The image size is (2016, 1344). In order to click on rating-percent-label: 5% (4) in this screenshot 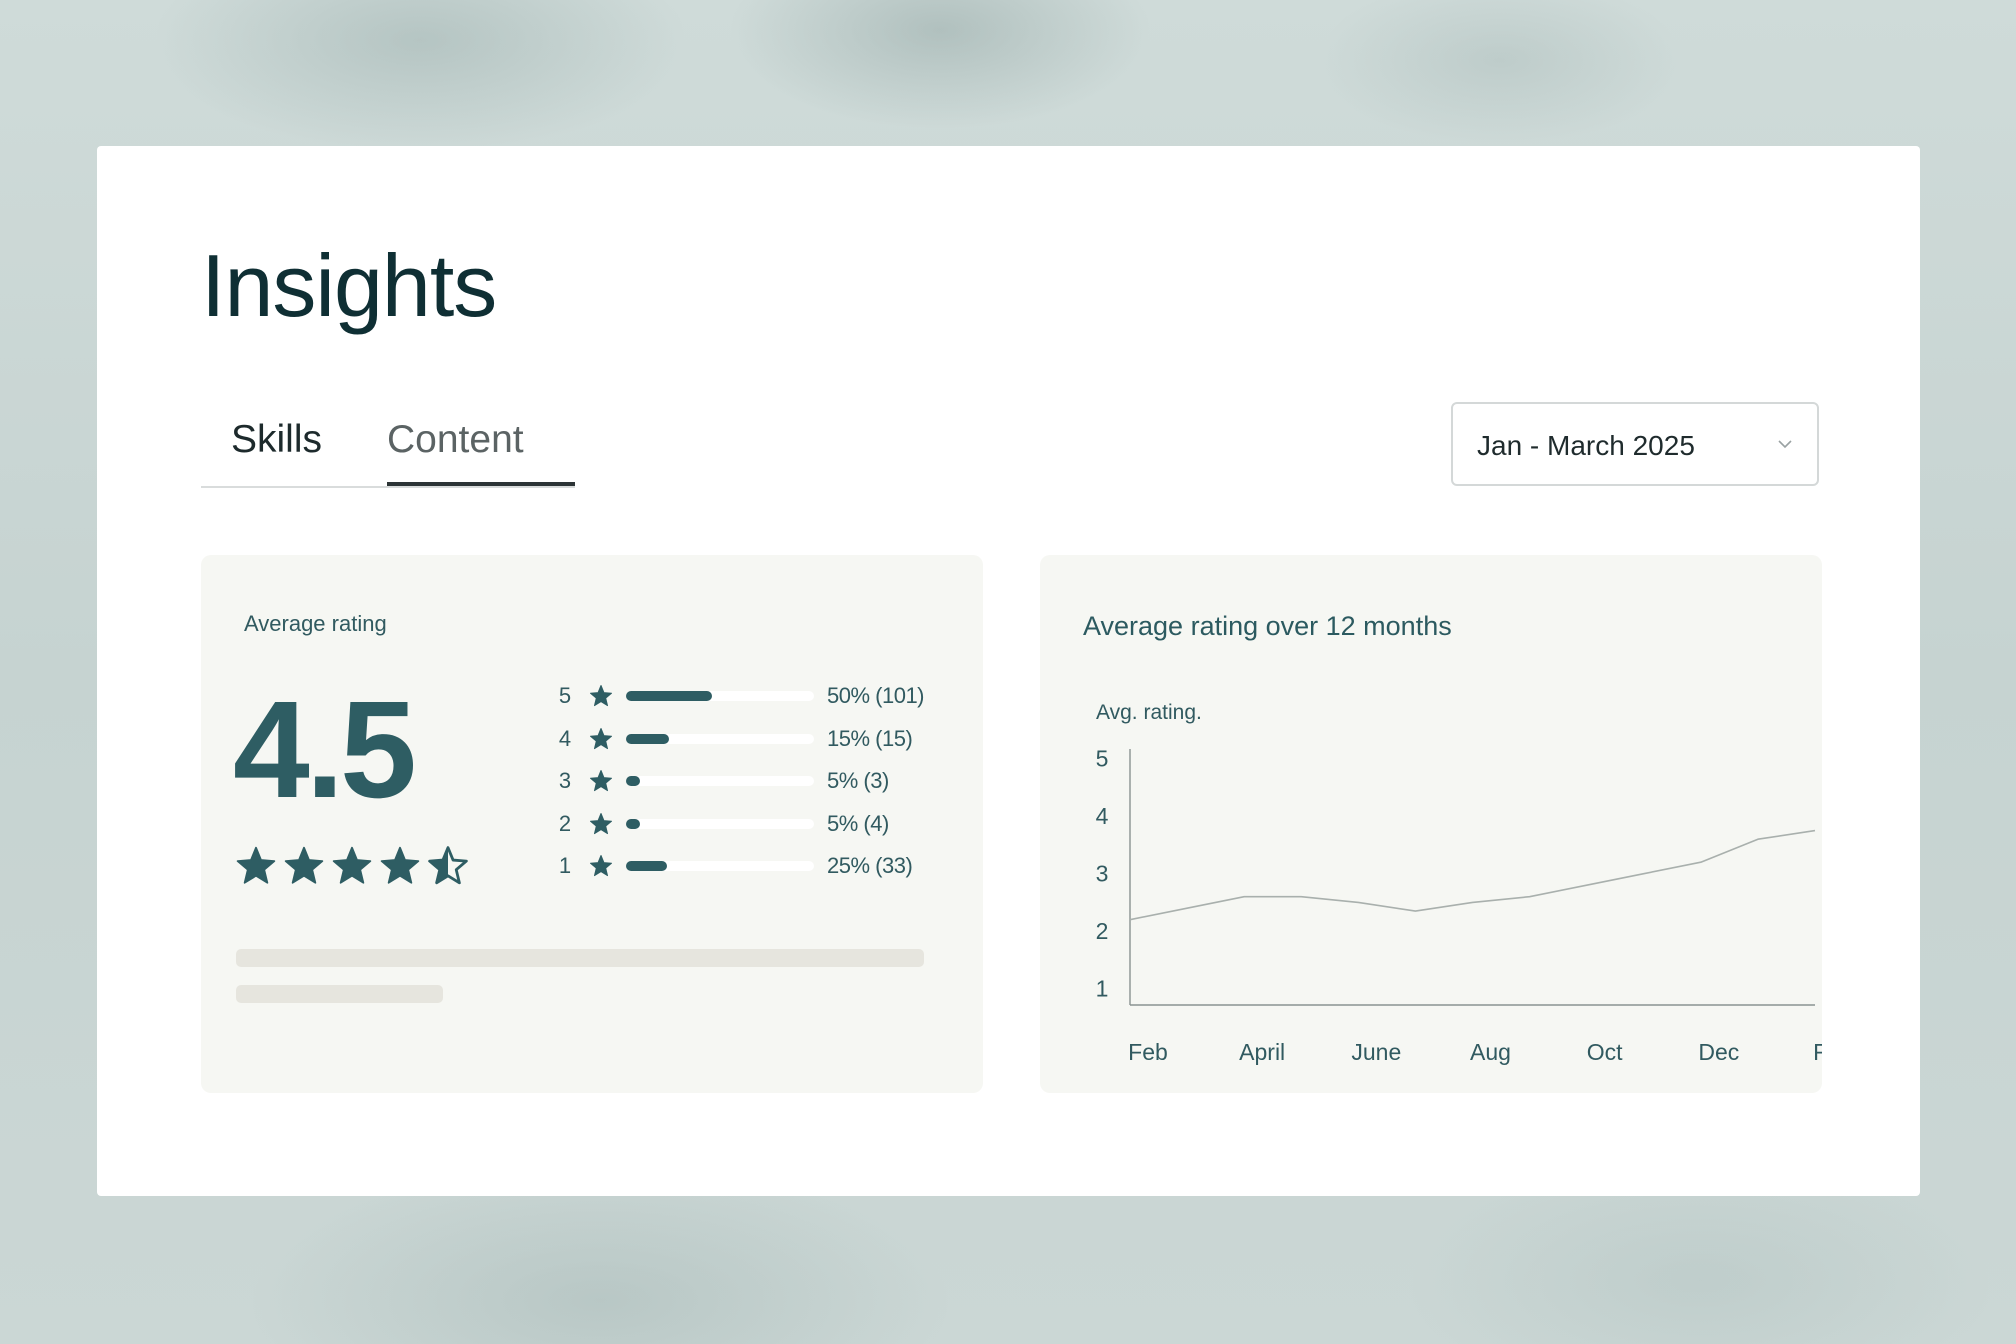, I will do `click(858, 823)`.